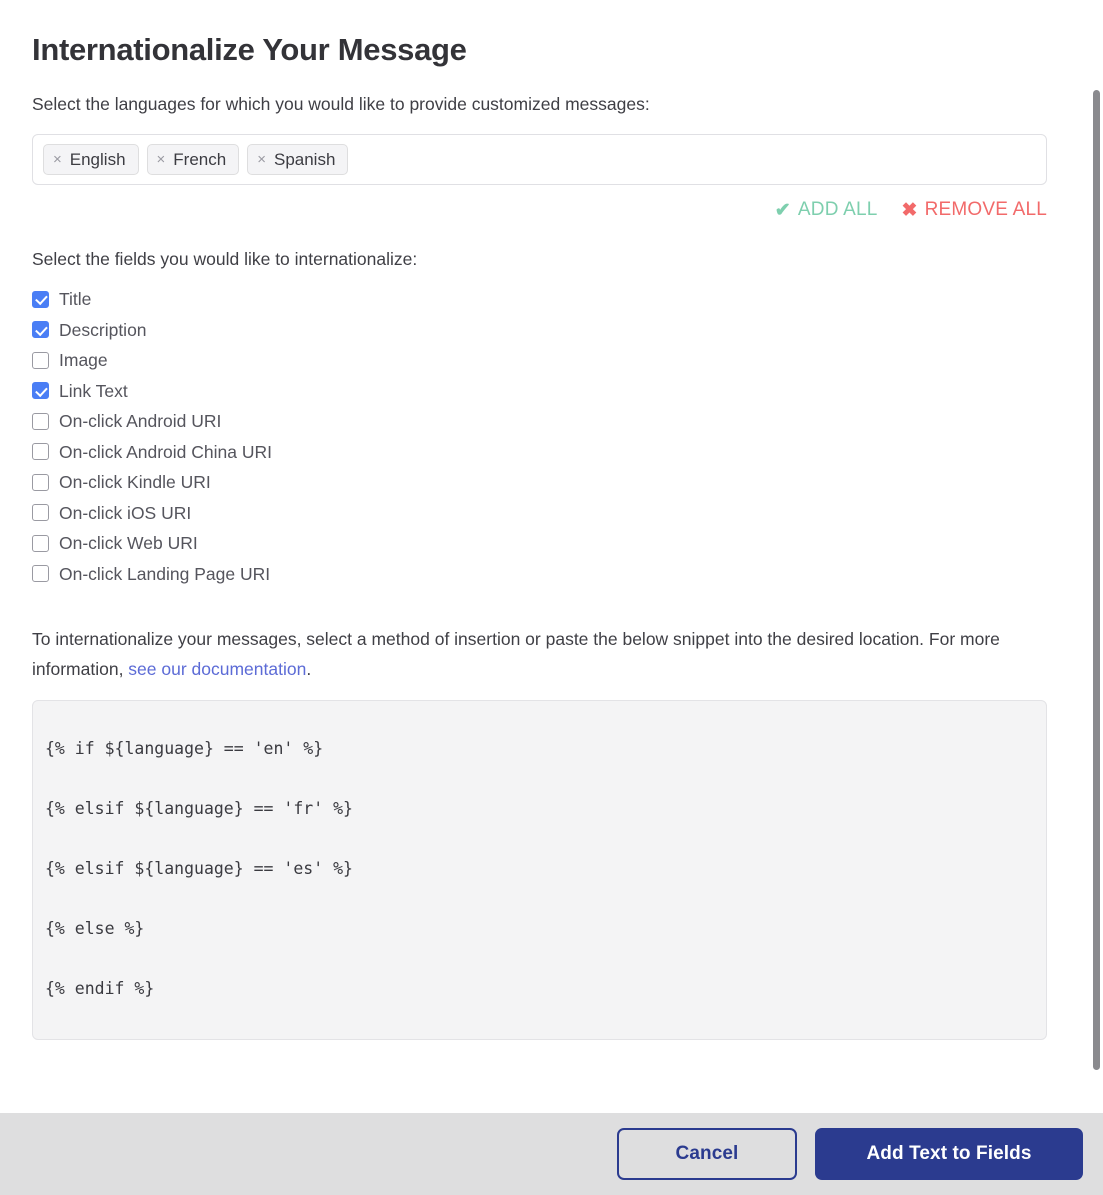 The image size is (1103, 1195). I want to click on language-token-french: × French, so click(193, 159).